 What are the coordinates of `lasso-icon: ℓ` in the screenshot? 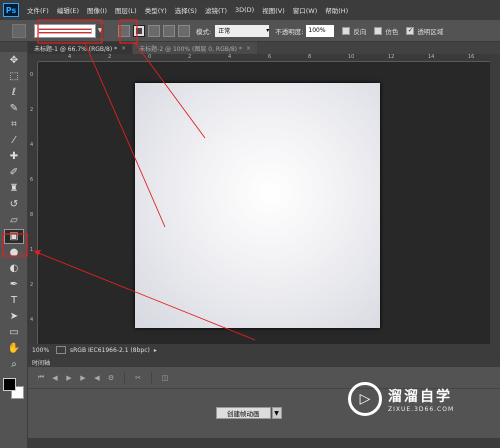 It's located at (14, 92).